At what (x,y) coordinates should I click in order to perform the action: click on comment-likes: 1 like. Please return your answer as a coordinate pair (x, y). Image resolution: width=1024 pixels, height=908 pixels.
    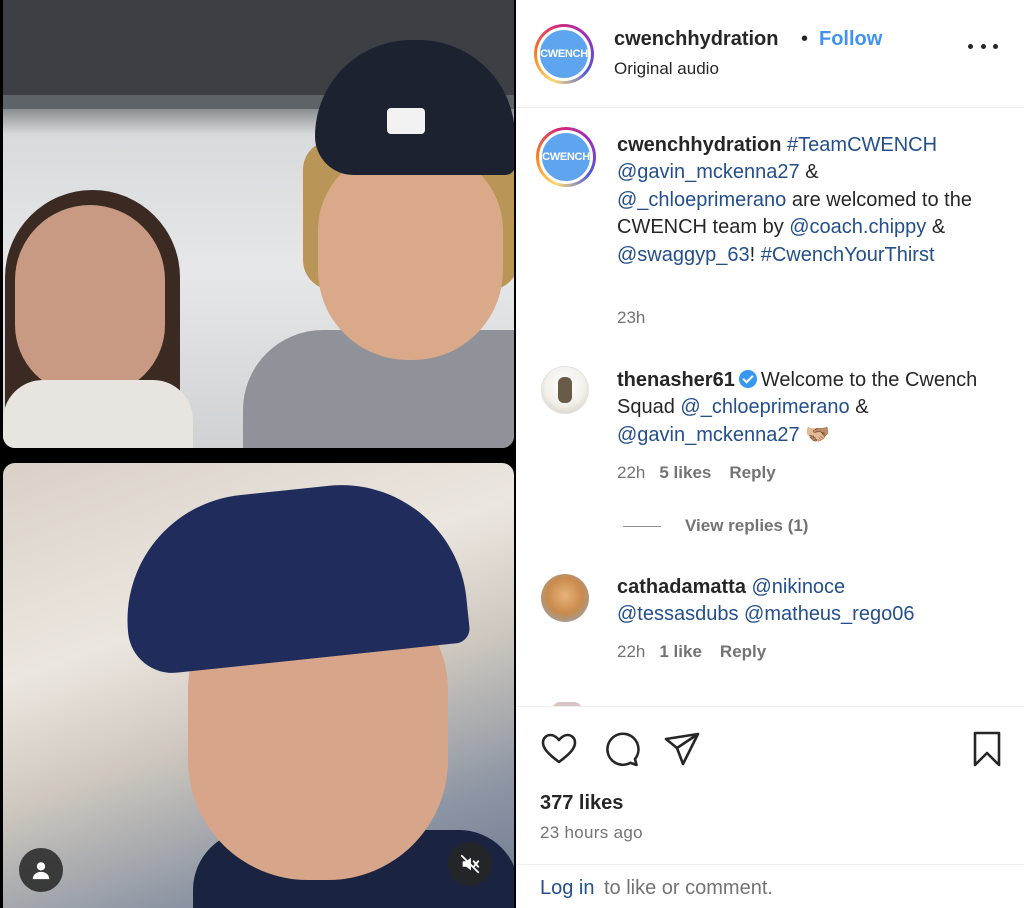
    Looking at the image, I should click on (680, 651).